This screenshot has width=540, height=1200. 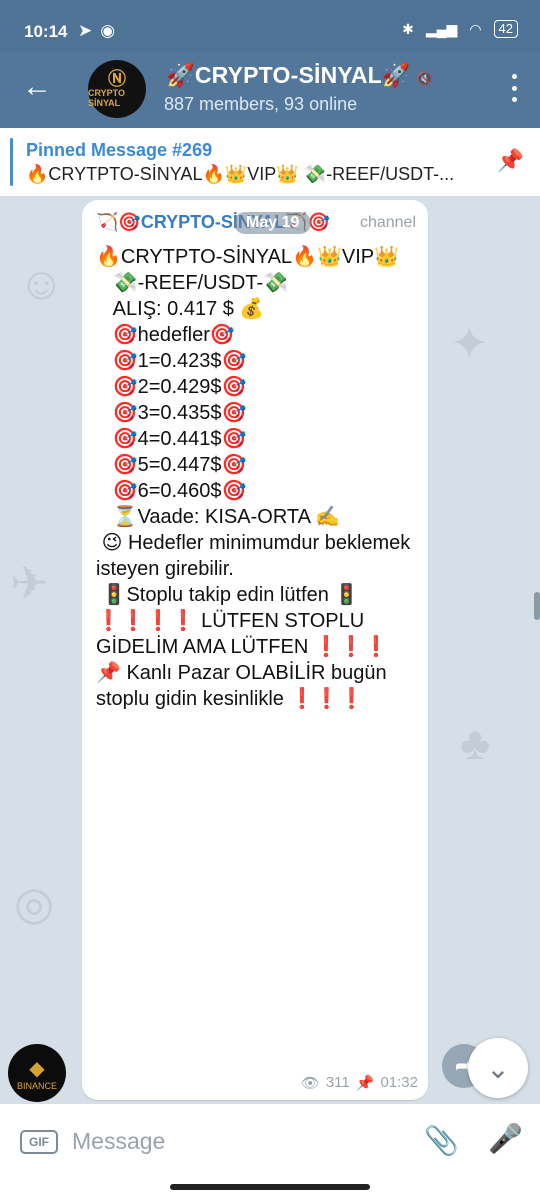 I want to click on navigation-bar, so click(x=270, y=1188).